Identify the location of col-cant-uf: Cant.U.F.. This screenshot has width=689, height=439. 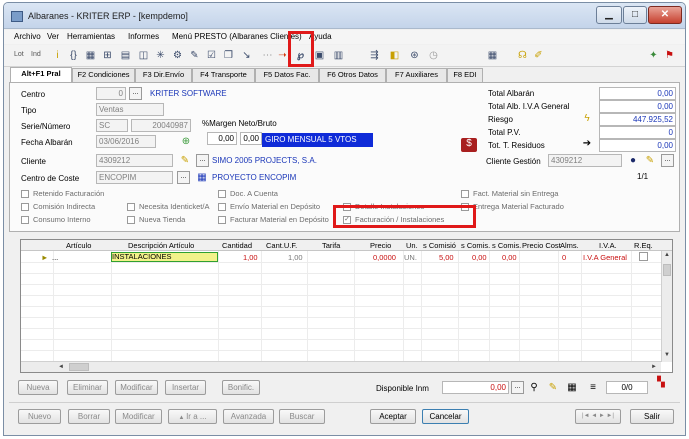
(281, 245).